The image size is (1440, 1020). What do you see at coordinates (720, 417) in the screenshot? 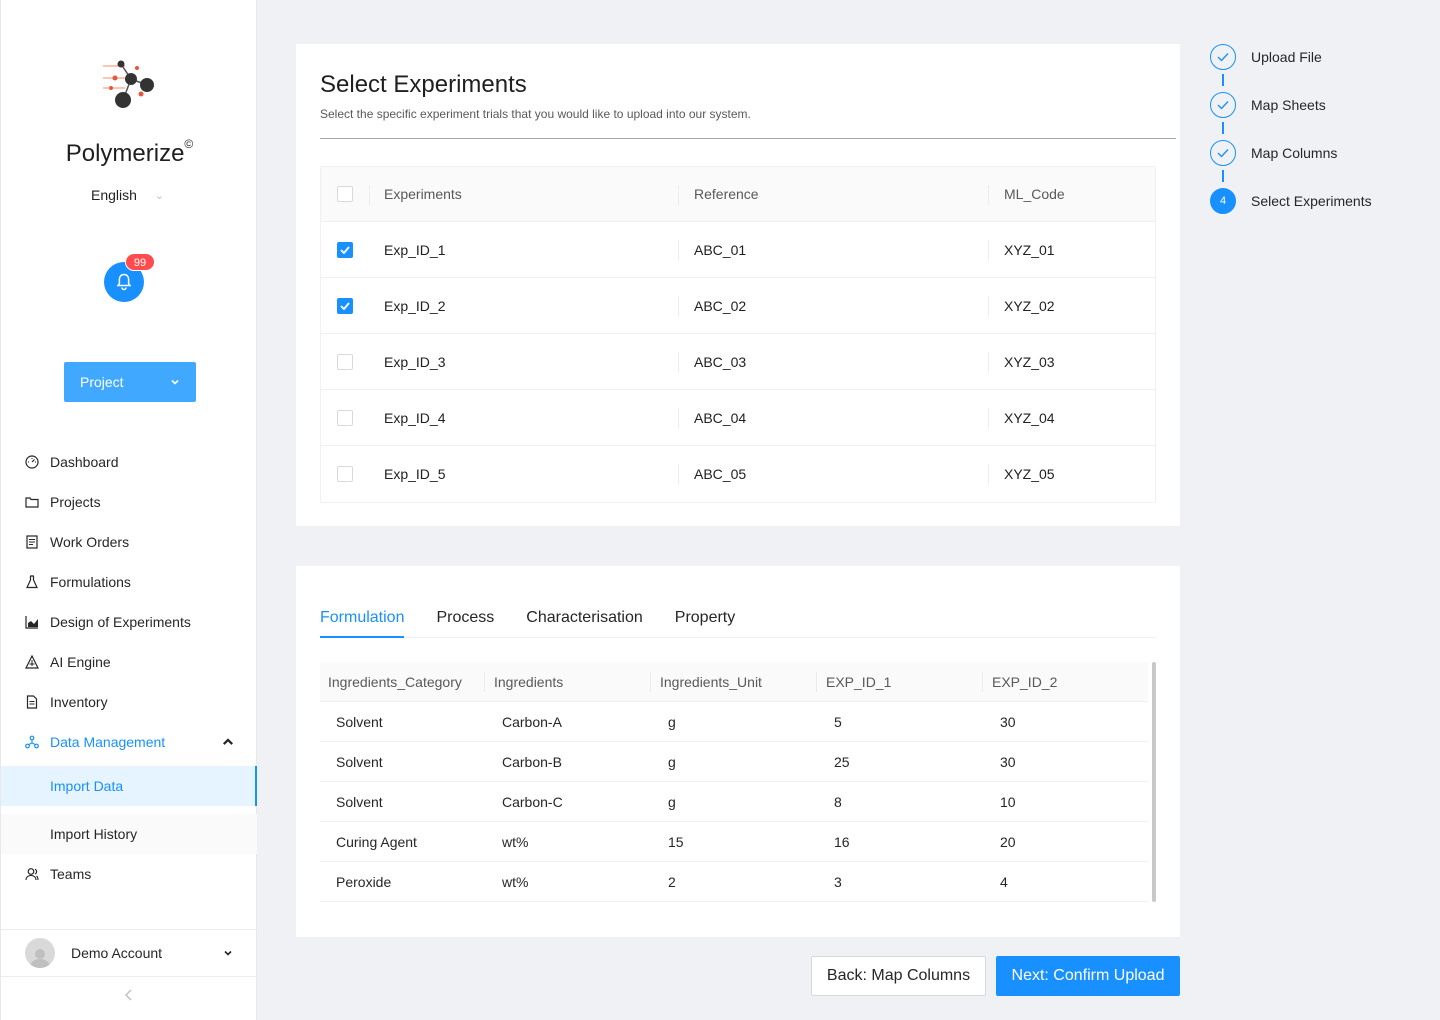
I see `reference-cell: ABC_04` at bounding box center [720, 417].